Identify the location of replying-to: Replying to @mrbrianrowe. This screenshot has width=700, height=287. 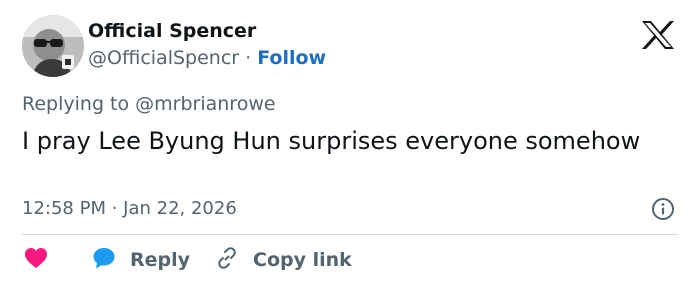
(149, 104).